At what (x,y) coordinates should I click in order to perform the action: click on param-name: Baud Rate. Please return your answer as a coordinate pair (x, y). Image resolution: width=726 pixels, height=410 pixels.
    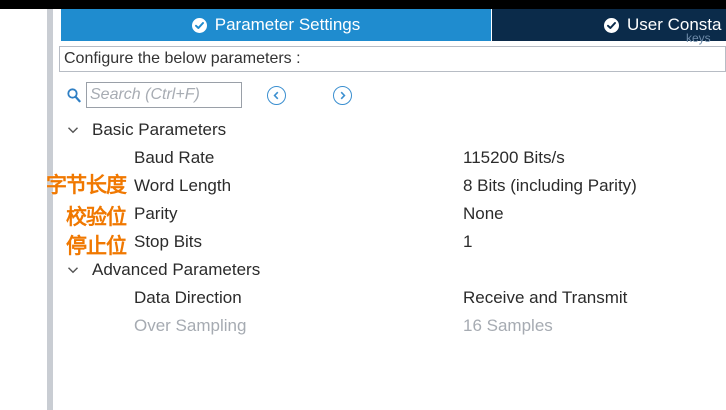
    Looking at the image, I should click on (174, 157).